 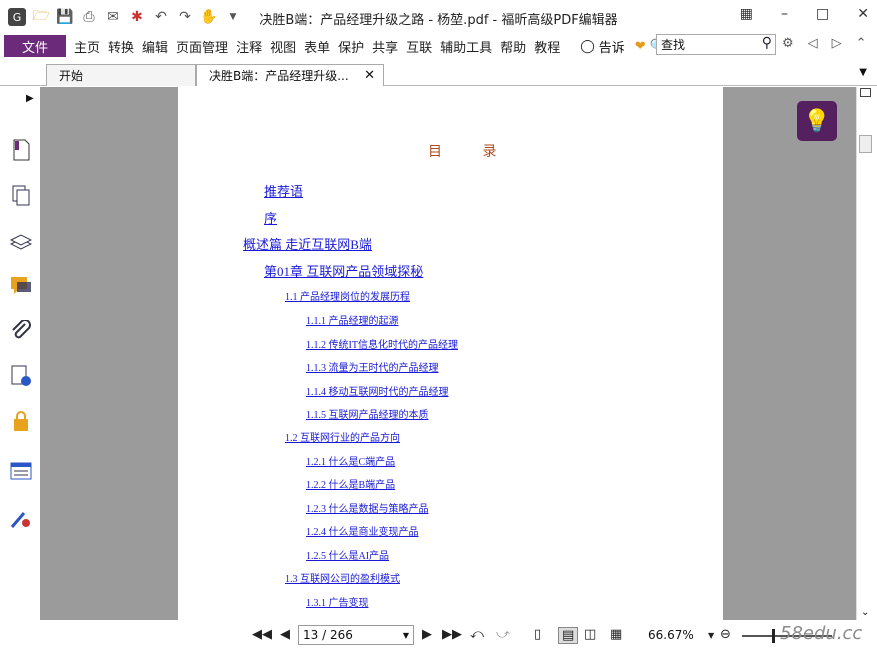 I want to click on page-number-value: 13 / 266, so click(x=328, y=635).